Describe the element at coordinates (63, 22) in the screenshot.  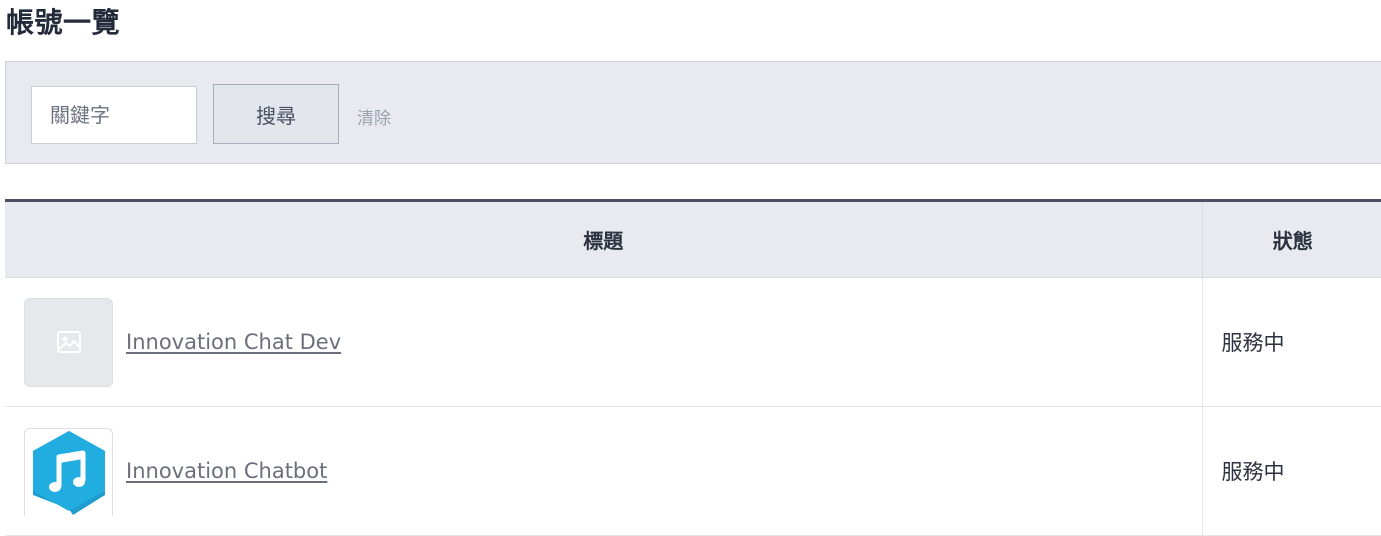
I see `page-title: 帳號一覽` at that location.